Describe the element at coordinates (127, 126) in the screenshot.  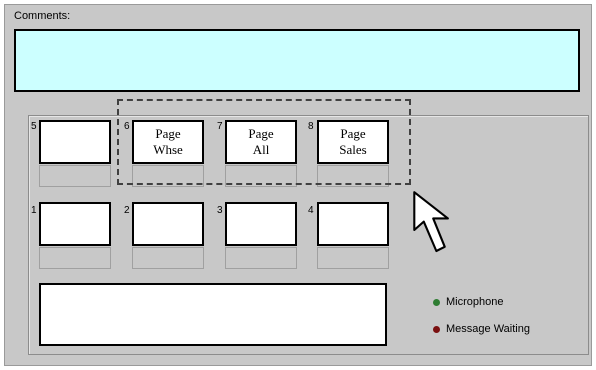
I see `key-number-6: 6` at that location.